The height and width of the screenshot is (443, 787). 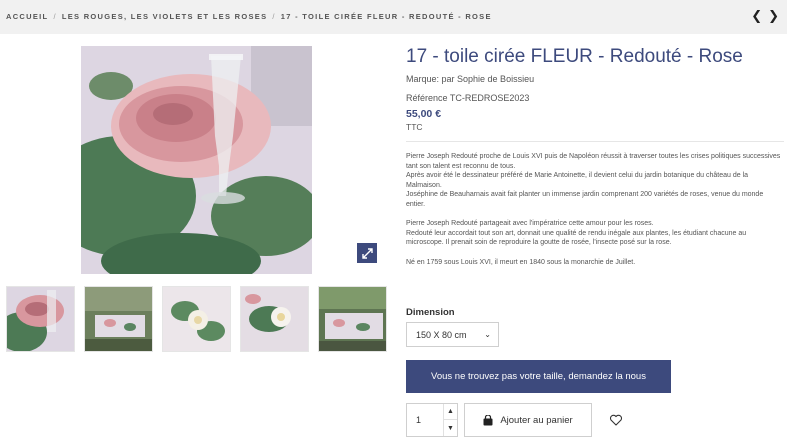 I want to click on breadcrumb-category: LES ROUGES, LES VIOLETS ET LES ROSES, so click(x=165, y=16).